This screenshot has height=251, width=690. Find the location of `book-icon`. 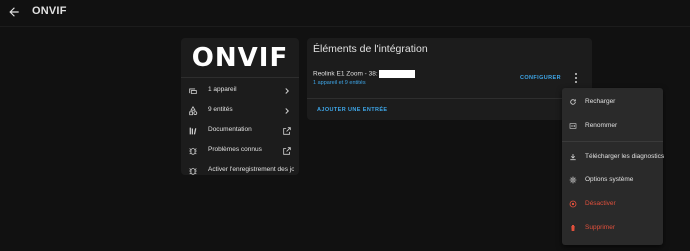

book-icon is located at coordinates (193, 131).